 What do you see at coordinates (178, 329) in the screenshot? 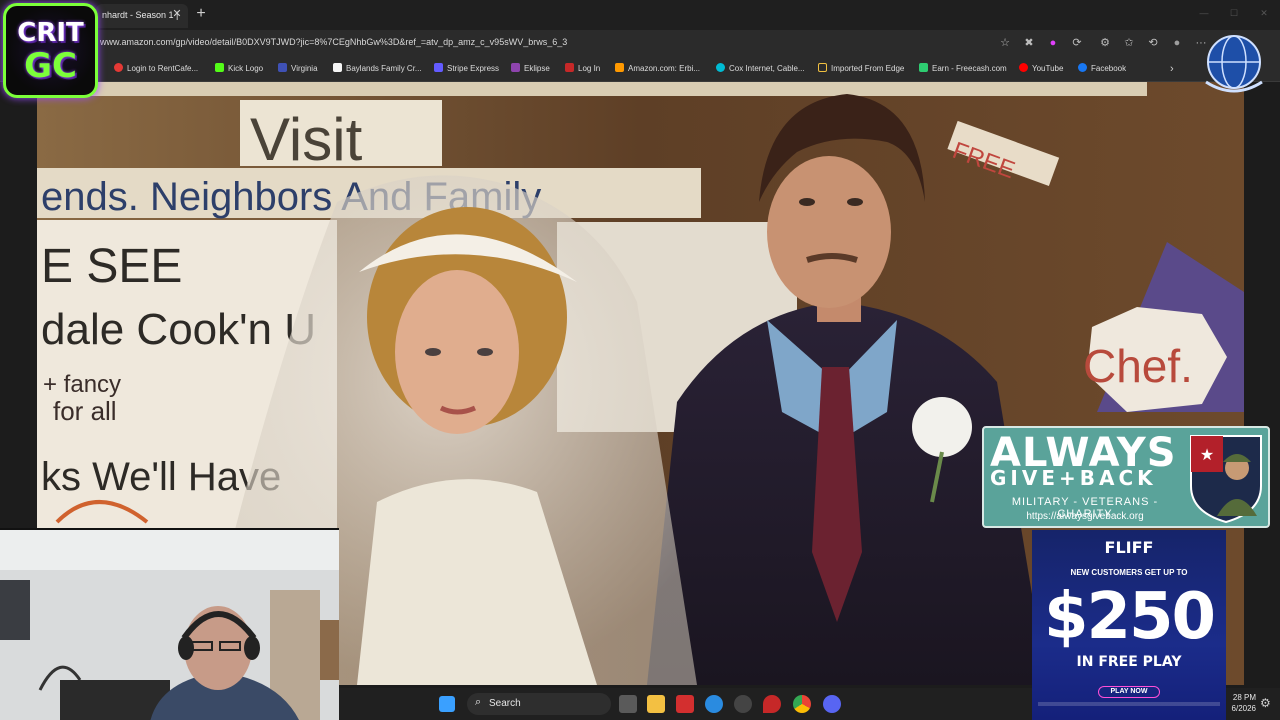
I see `sign-cook: dale Cook'n U` at bounding box center [178, 329].